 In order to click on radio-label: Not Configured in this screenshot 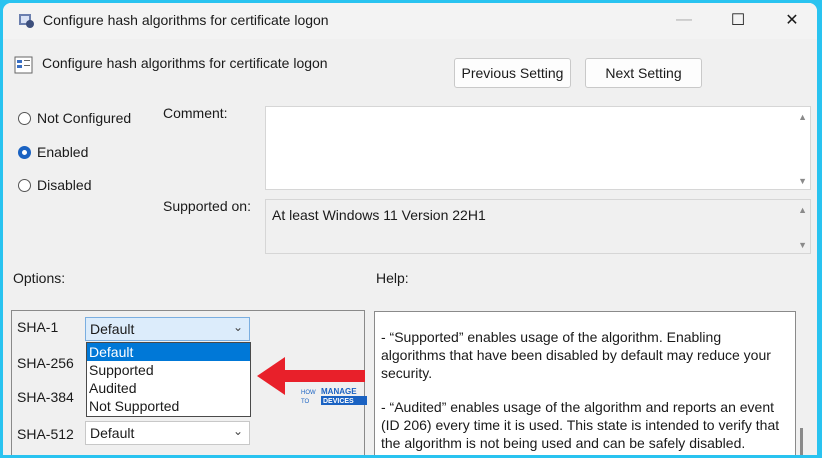, I will do `click(84, 118)`.